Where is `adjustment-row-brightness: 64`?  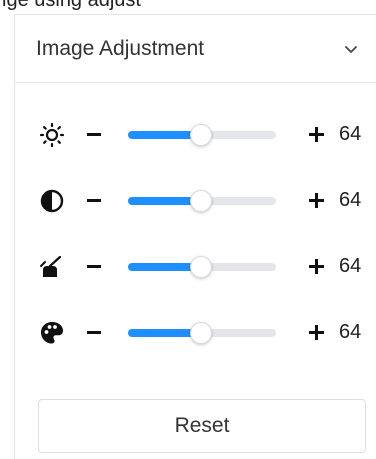 adjustment-row-brightness: 64 is located at coordinates (195, 135).